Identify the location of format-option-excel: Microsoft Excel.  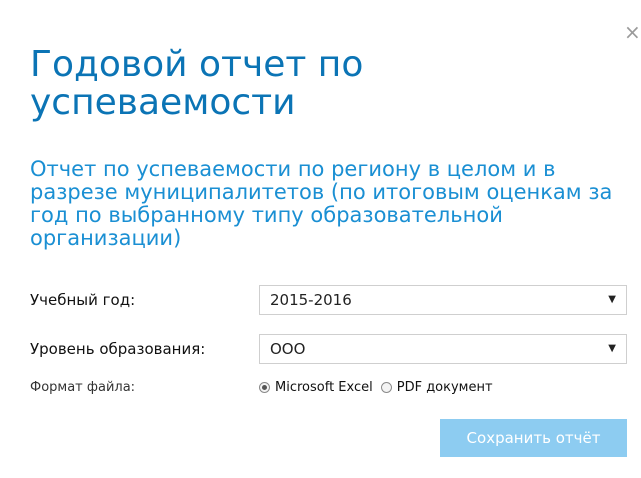
(316, 387).